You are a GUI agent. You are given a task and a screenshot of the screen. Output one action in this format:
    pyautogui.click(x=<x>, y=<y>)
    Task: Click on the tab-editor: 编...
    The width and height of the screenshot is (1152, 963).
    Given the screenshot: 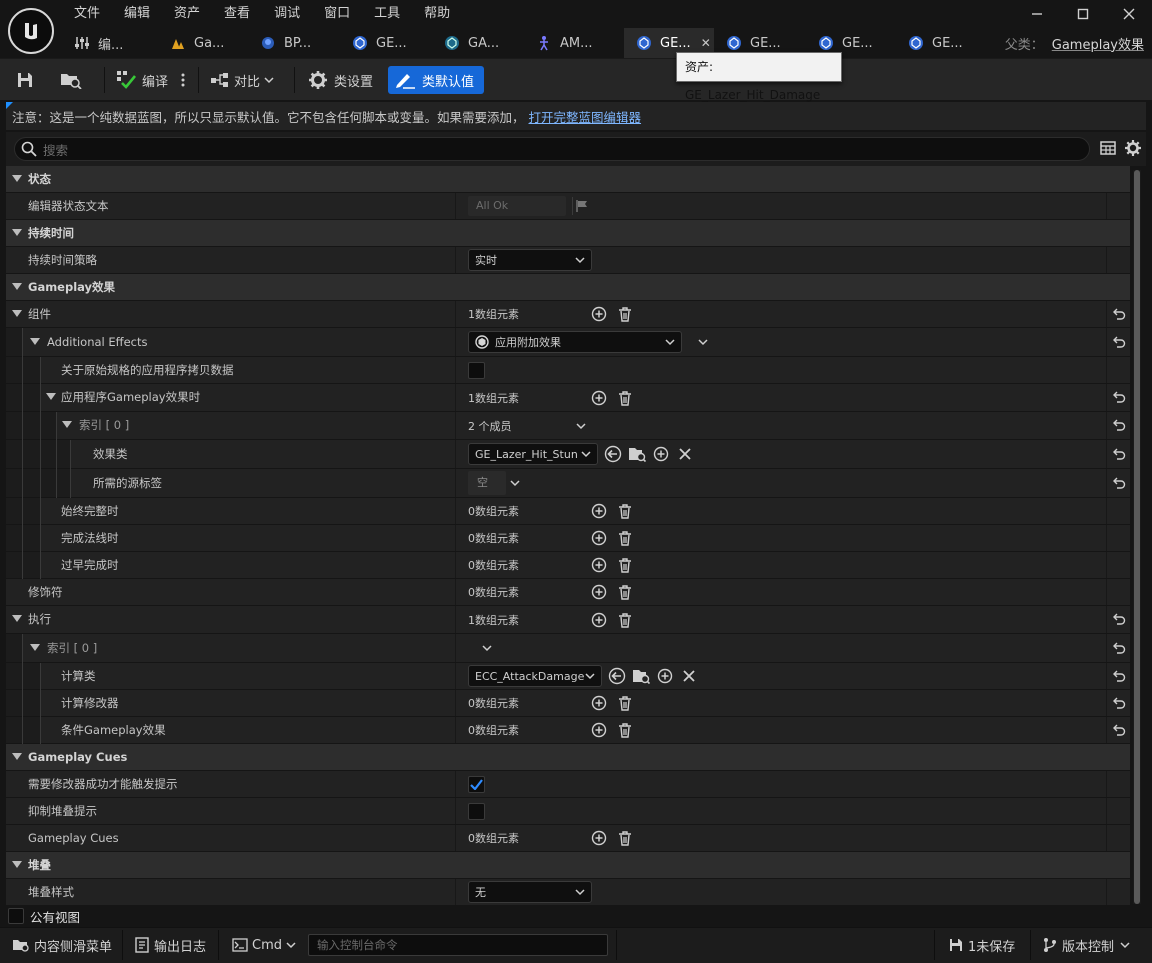 What is the action you would take?
    pyautogui.click(x=115, y=43)
    